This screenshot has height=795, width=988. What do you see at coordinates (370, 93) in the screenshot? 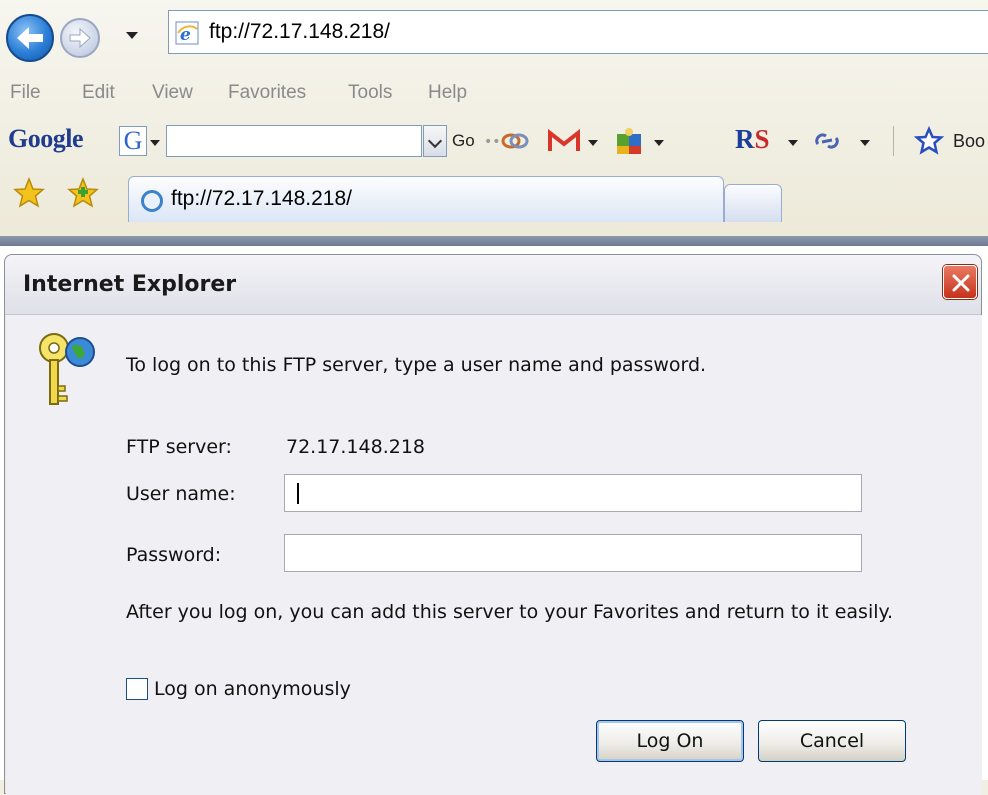
I see `menu-tools: Tools` at bounding box center [370, 93].